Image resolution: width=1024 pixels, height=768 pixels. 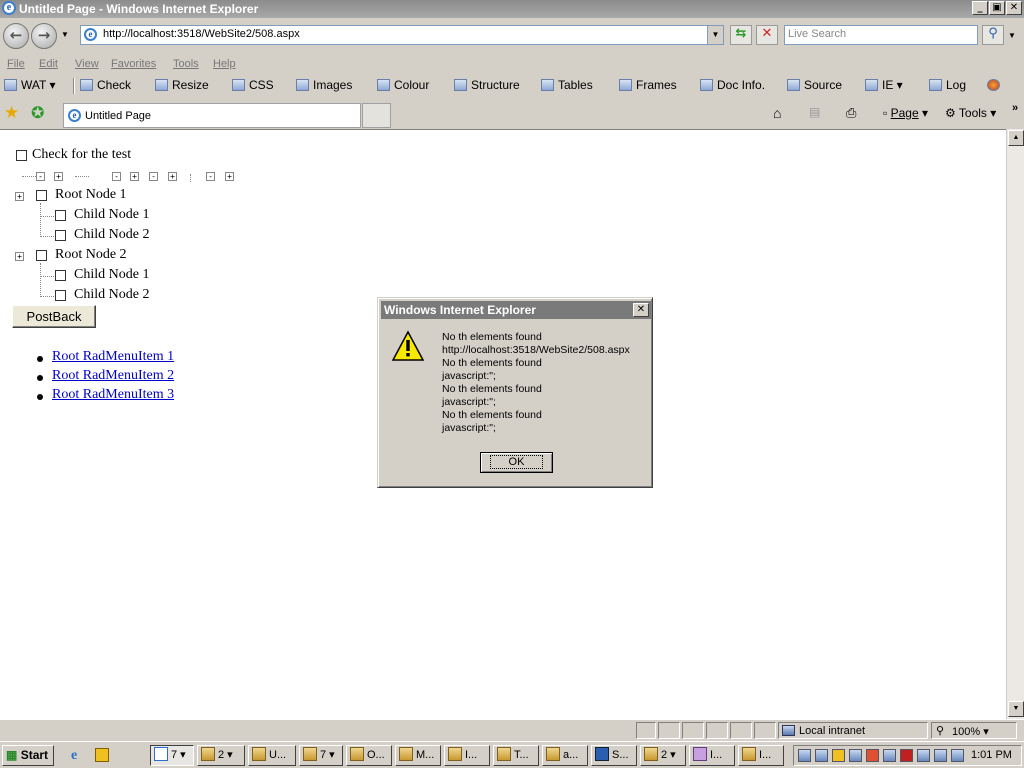 What do you see at coordinates (21, 155) in the screenshot?
I see `check-for-test-checkbox` at bounding box center [21, 155].